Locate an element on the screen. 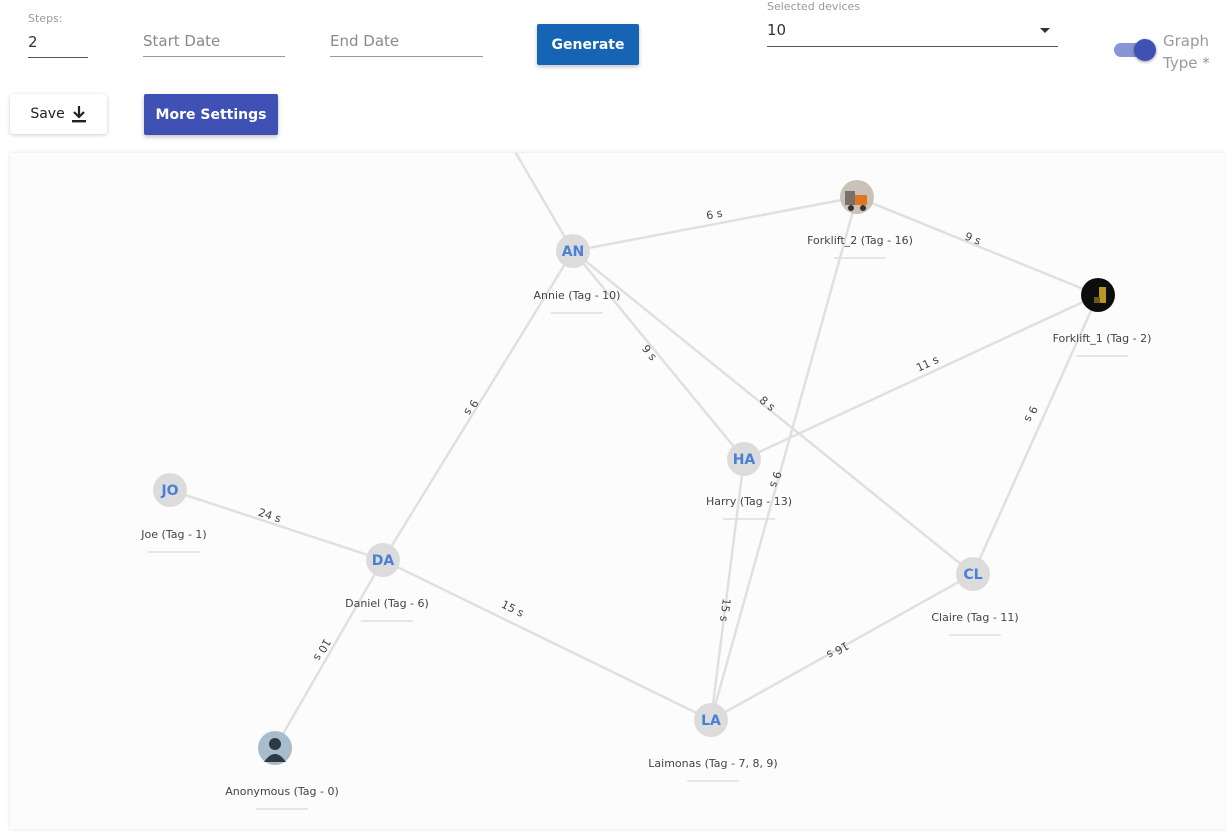 The width and height of the screenshot is (1227, 832). graph-edge-ha-f1 is located at coordinates (921, 377).